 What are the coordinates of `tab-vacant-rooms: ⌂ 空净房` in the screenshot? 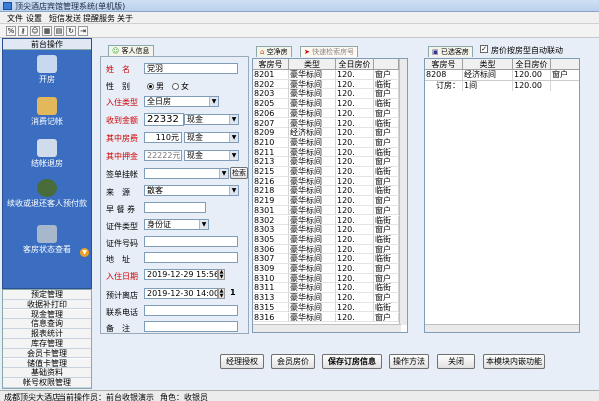 It's located at (274, 51).